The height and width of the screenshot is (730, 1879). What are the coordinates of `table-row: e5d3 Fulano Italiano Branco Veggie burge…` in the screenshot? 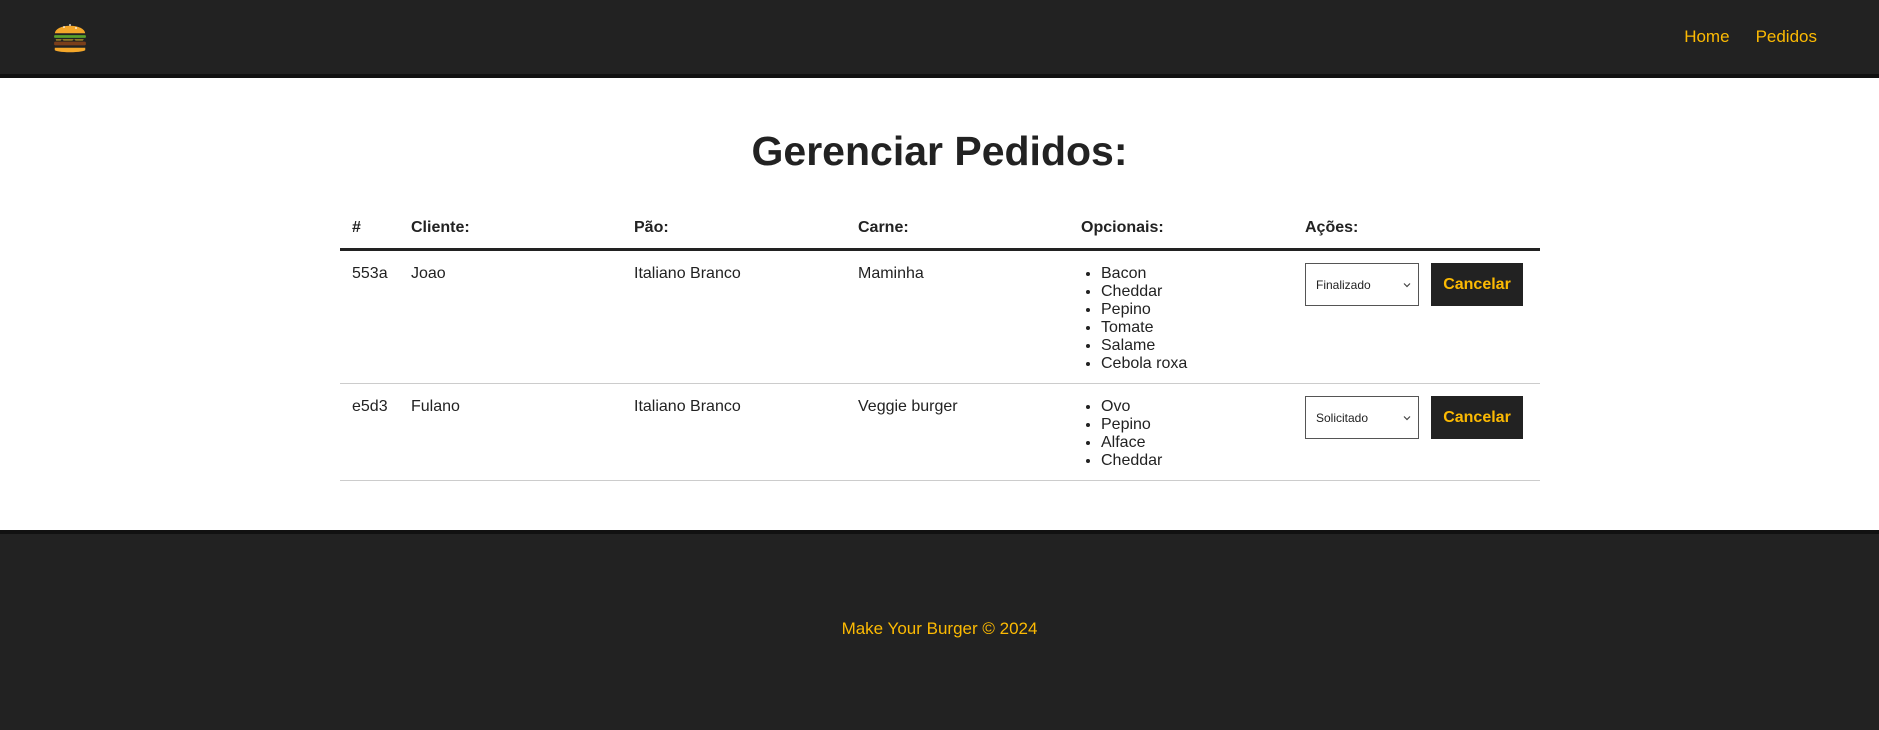 It's located at (940, 432).